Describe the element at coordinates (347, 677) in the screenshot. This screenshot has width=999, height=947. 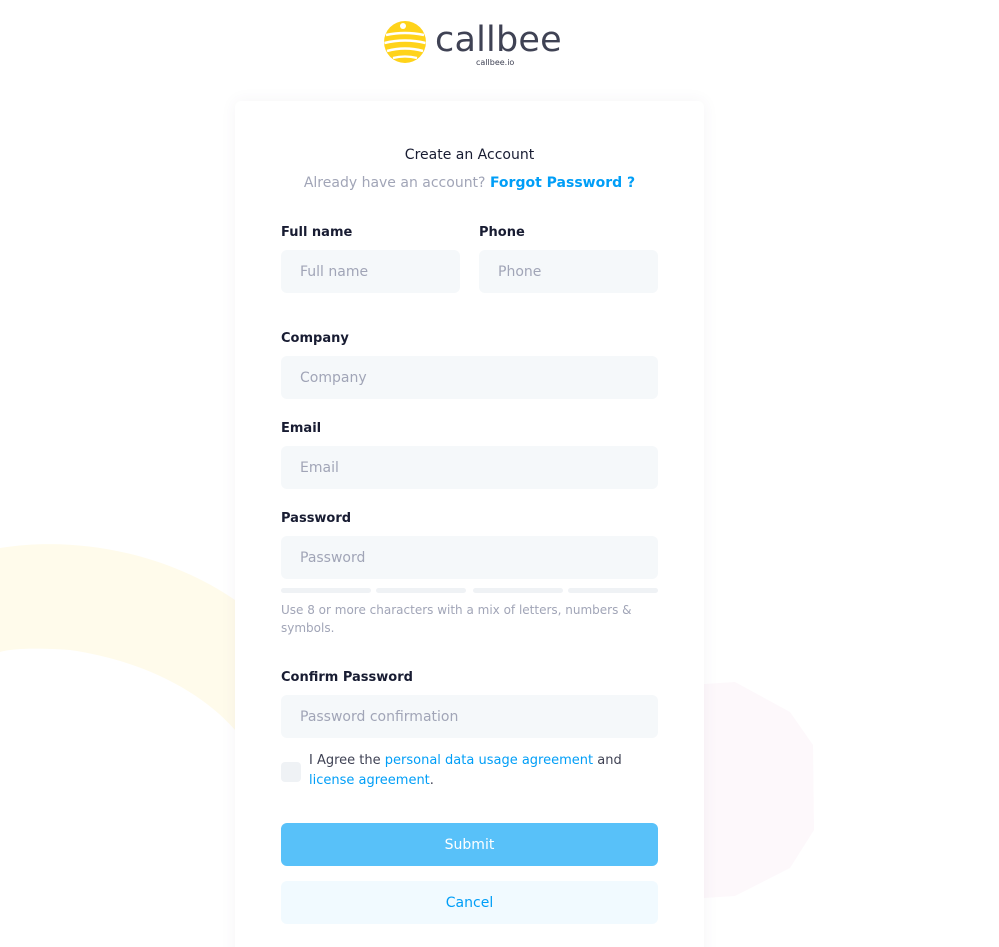
I see `confirm-password-label: Confirm Password` at that location.